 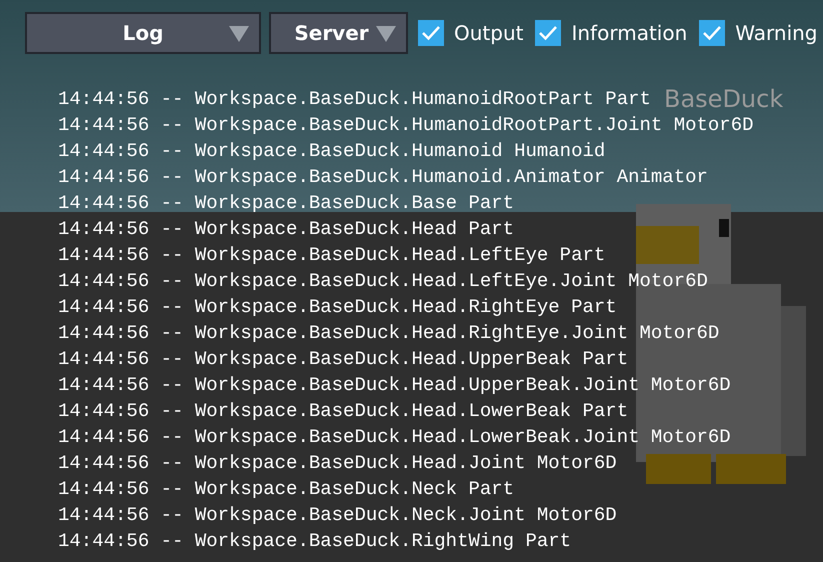 What do you see at coordinates (337, 463) in the screenshot?
I see `log-line: 14:44:56 -- Workspace.BaseDuck.Head.Joint Motor6D` at bounding box center [337, 463].